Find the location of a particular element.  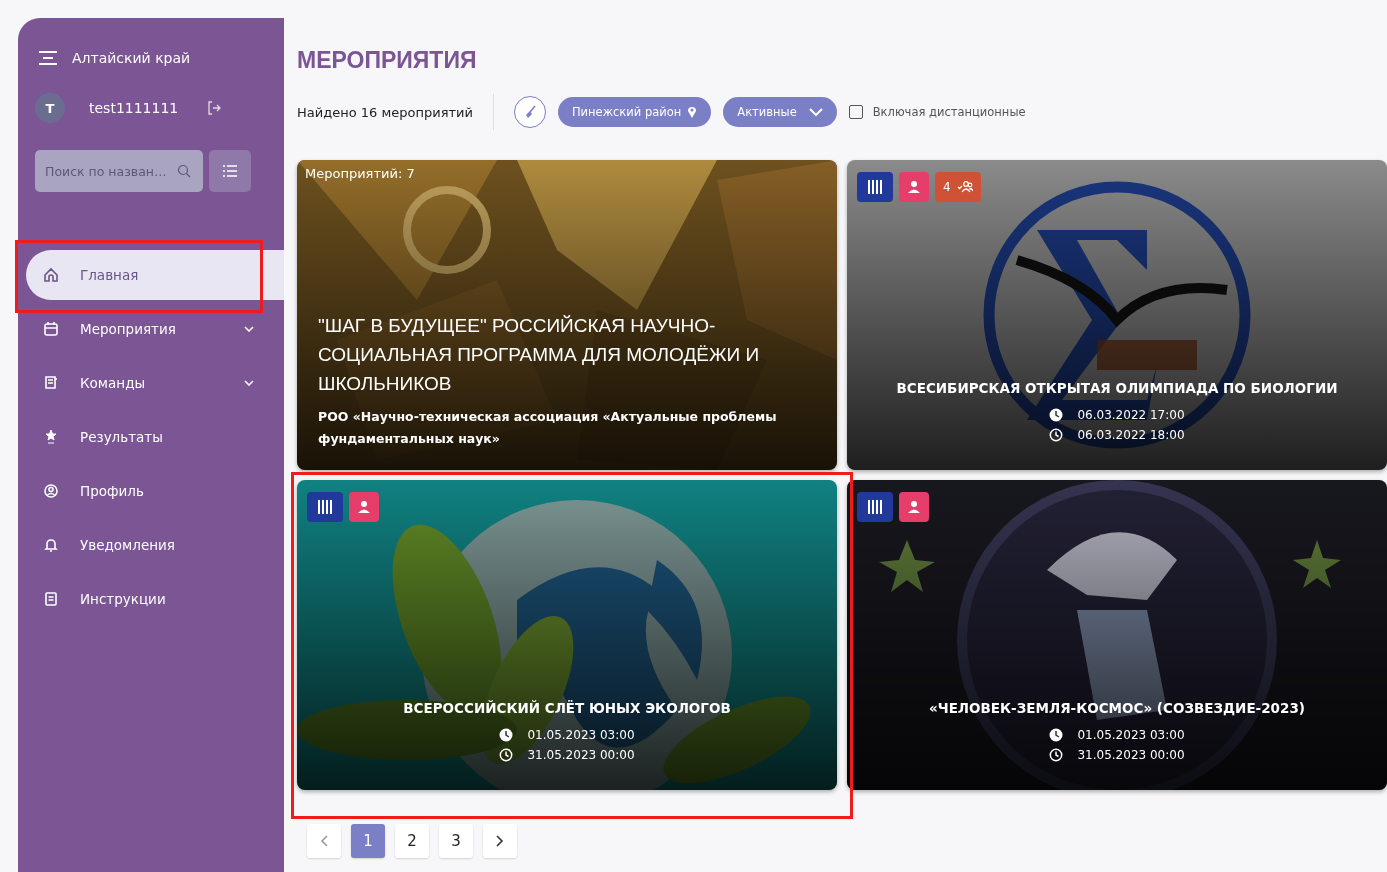

nav-item: Инструкции is located at coordinates (151, 599).